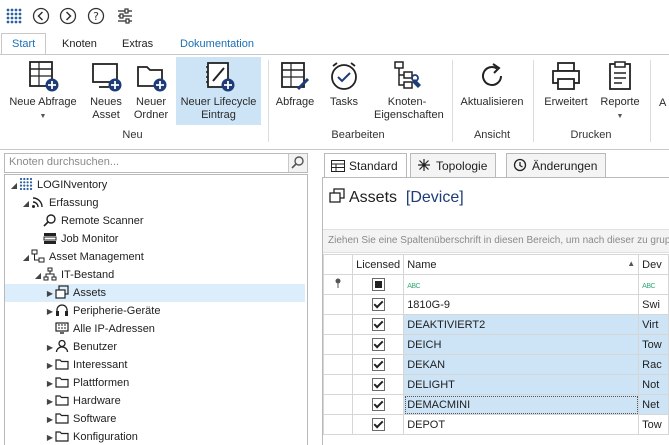 The height and width of the screenshot is (445, 669). Describe the element at coordinates (217, 44) in the screenshot. I see `menu-tab-dokumentation: Dokumentation` at that location.